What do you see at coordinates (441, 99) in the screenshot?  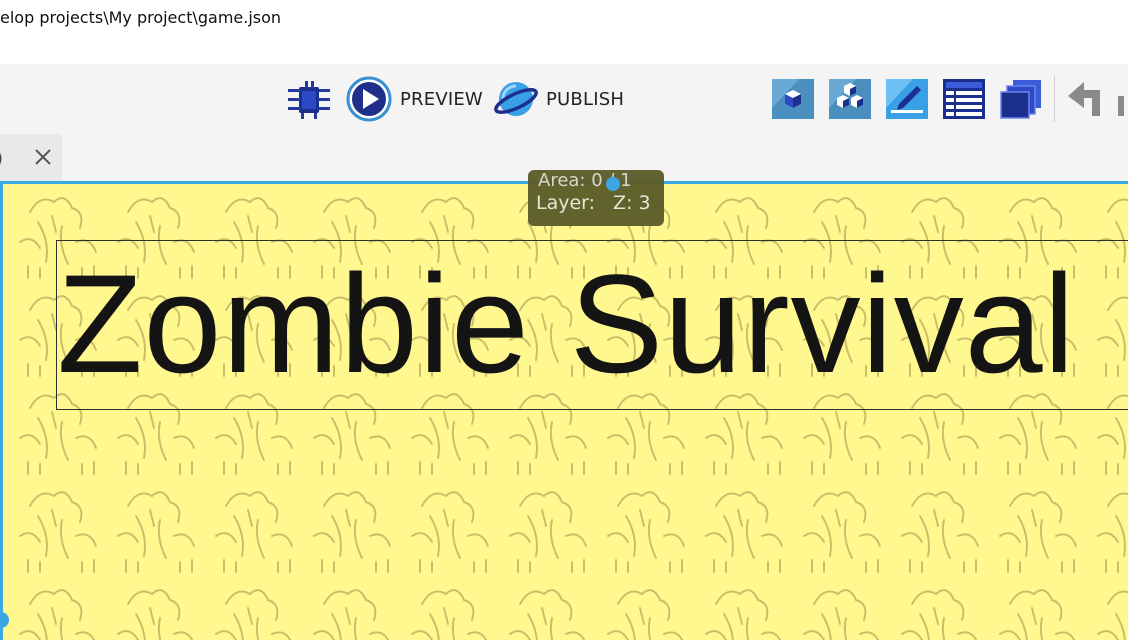 I see `preview-label: PREVIEW` at bounding box center [441, 99].